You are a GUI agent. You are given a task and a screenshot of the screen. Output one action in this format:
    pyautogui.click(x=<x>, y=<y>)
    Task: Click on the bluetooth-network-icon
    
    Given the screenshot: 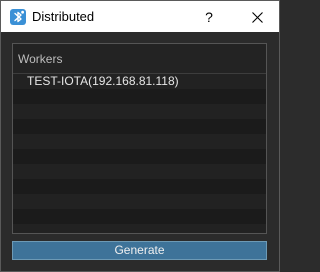 What is the action you would take?
    pyautogui.click(x=18, y=17)
    